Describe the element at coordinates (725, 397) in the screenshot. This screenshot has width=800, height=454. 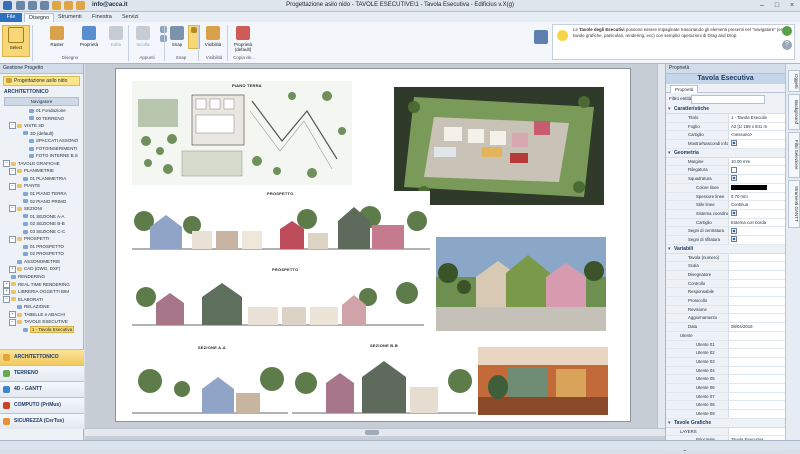
I see `property-row: Utente 07` at that location.